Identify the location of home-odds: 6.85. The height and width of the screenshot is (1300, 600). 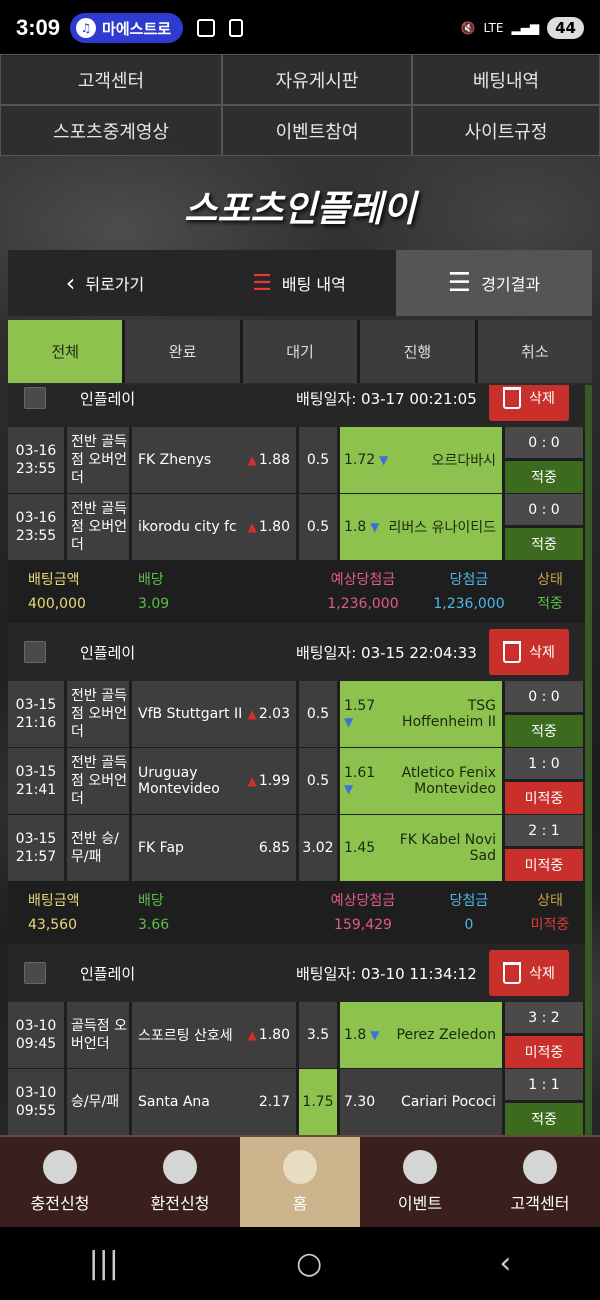
(274, 848).